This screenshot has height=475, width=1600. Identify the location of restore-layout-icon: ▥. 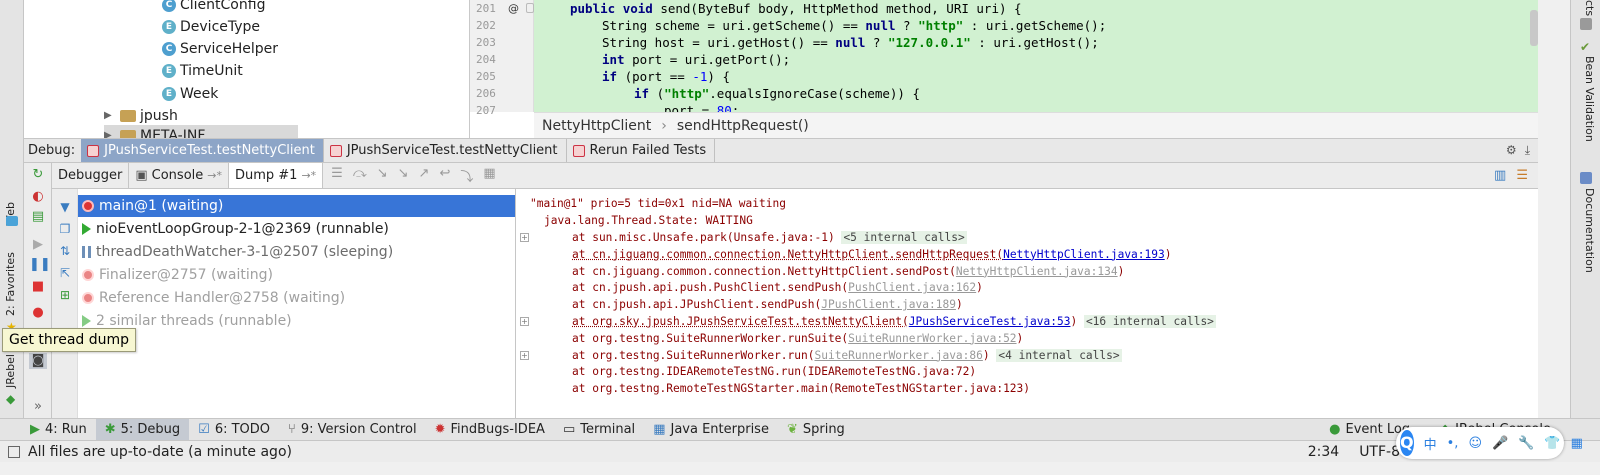
(1500, 175).